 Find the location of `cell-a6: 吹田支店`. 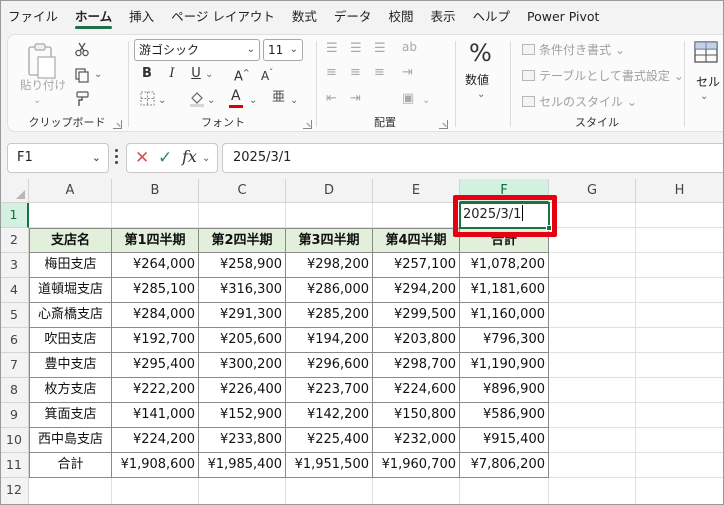

cell-a6: 吹田支店 is located at coordinates (70, 340).